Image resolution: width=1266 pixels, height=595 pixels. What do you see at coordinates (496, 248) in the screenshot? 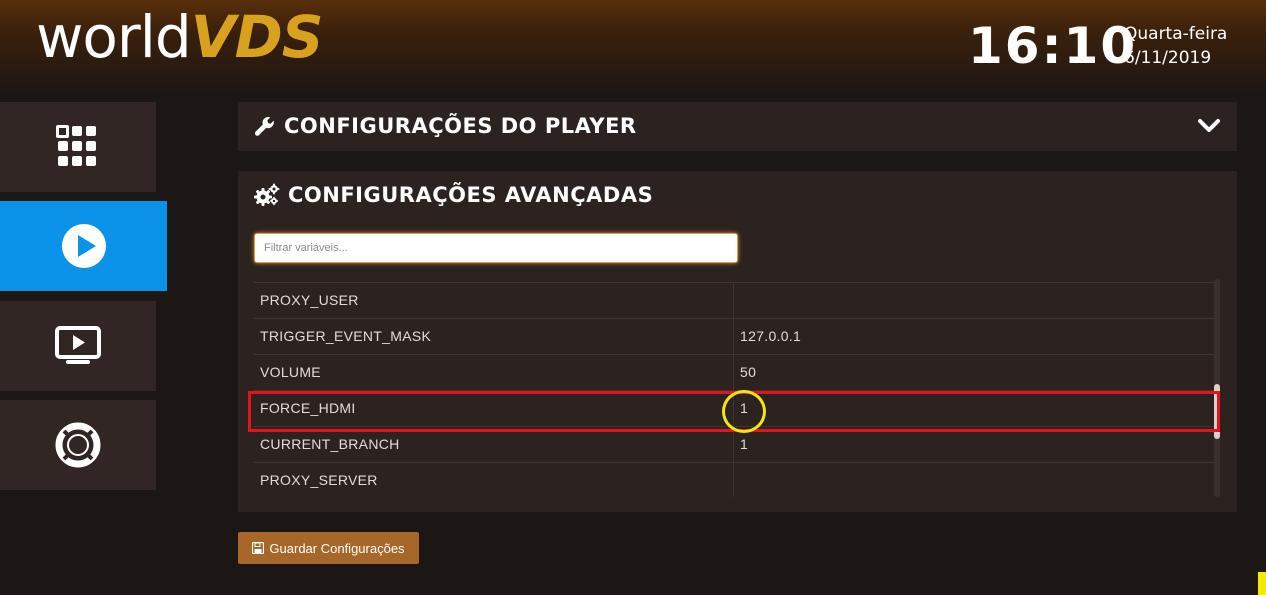
I see `filter-variables-input` at bounding box center [496, 248].